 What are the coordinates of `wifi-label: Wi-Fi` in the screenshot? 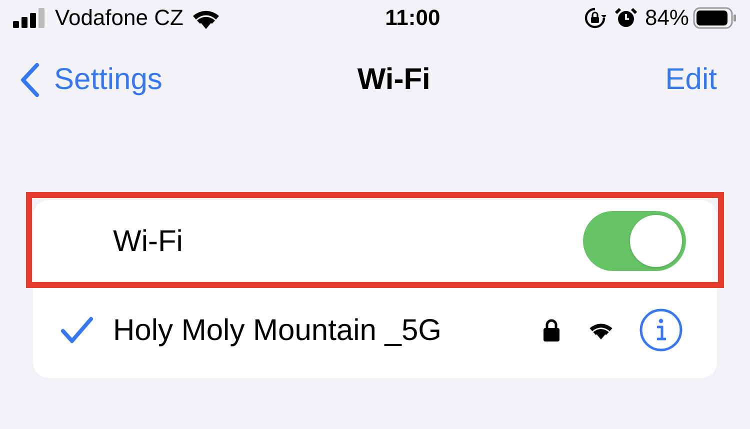 It's located at (148, 242).